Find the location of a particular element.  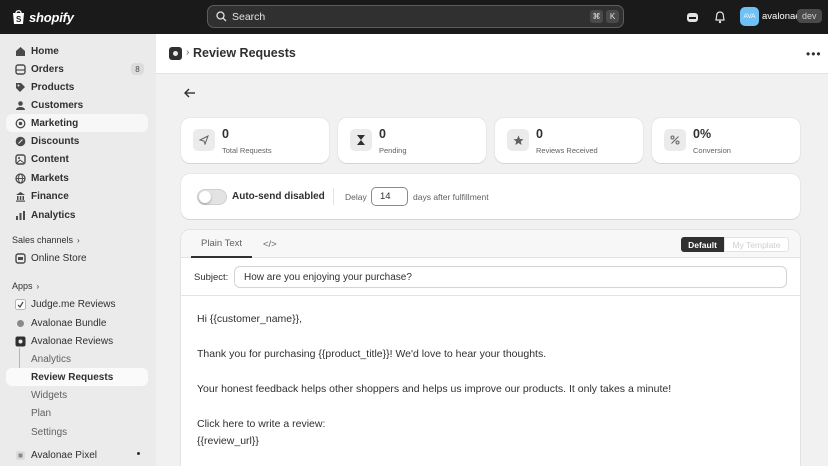

shopify-bag-icon: S is located at coordinates (18, 17).